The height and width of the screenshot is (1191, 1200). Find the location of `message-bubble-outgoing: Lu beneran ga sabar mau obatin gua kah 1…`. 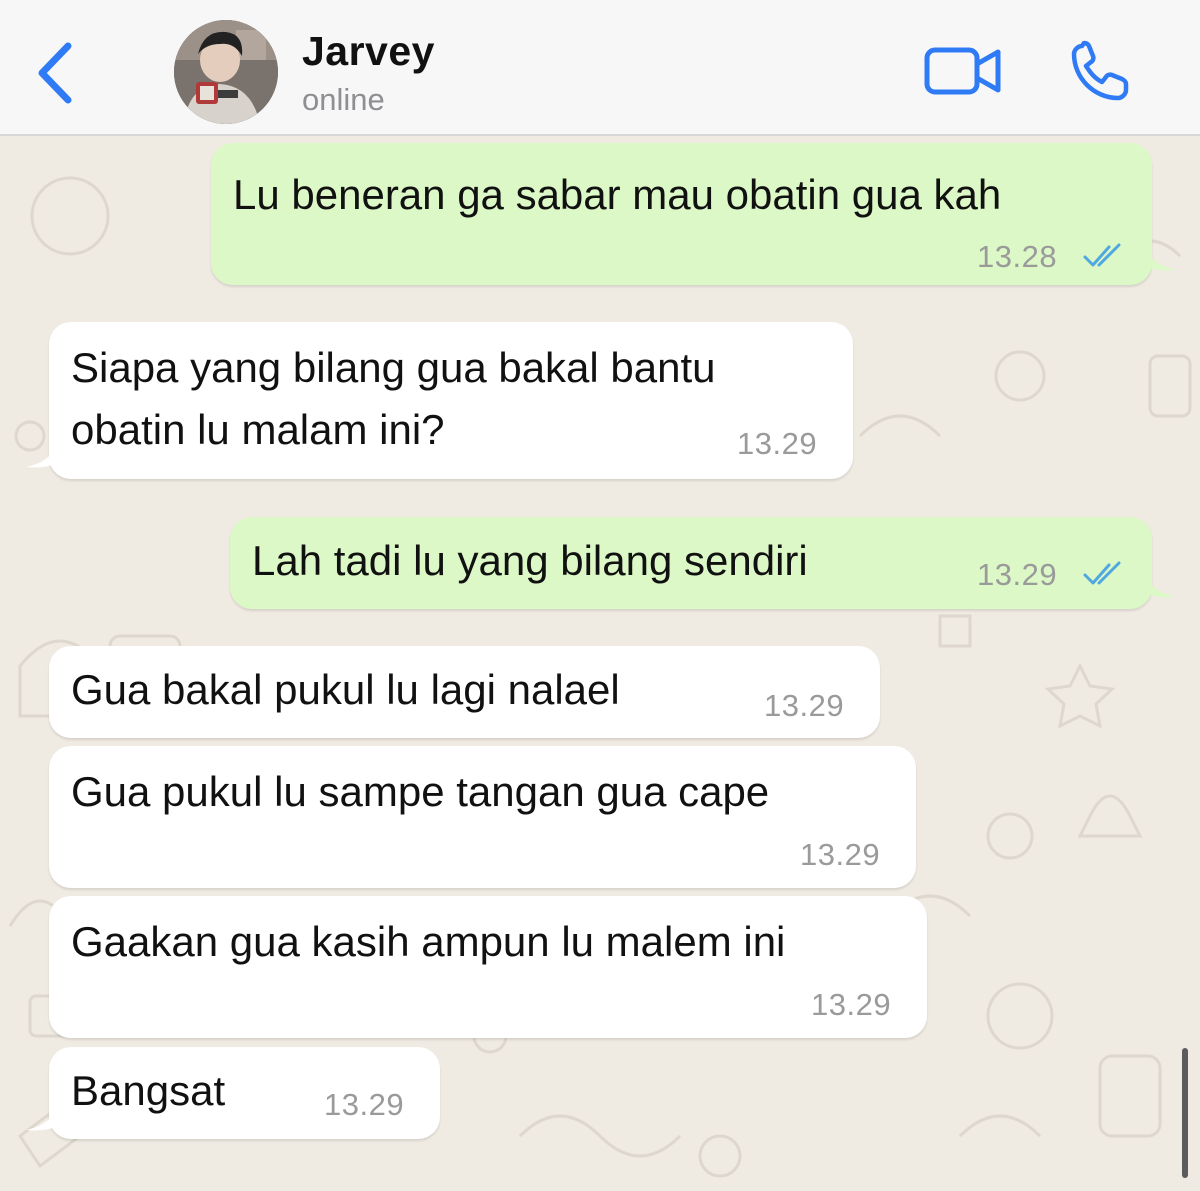

message-bubble-outgoing: Lu beneran ga sabar mau obatin gua kah 1… is located at coordinates (681, 214).